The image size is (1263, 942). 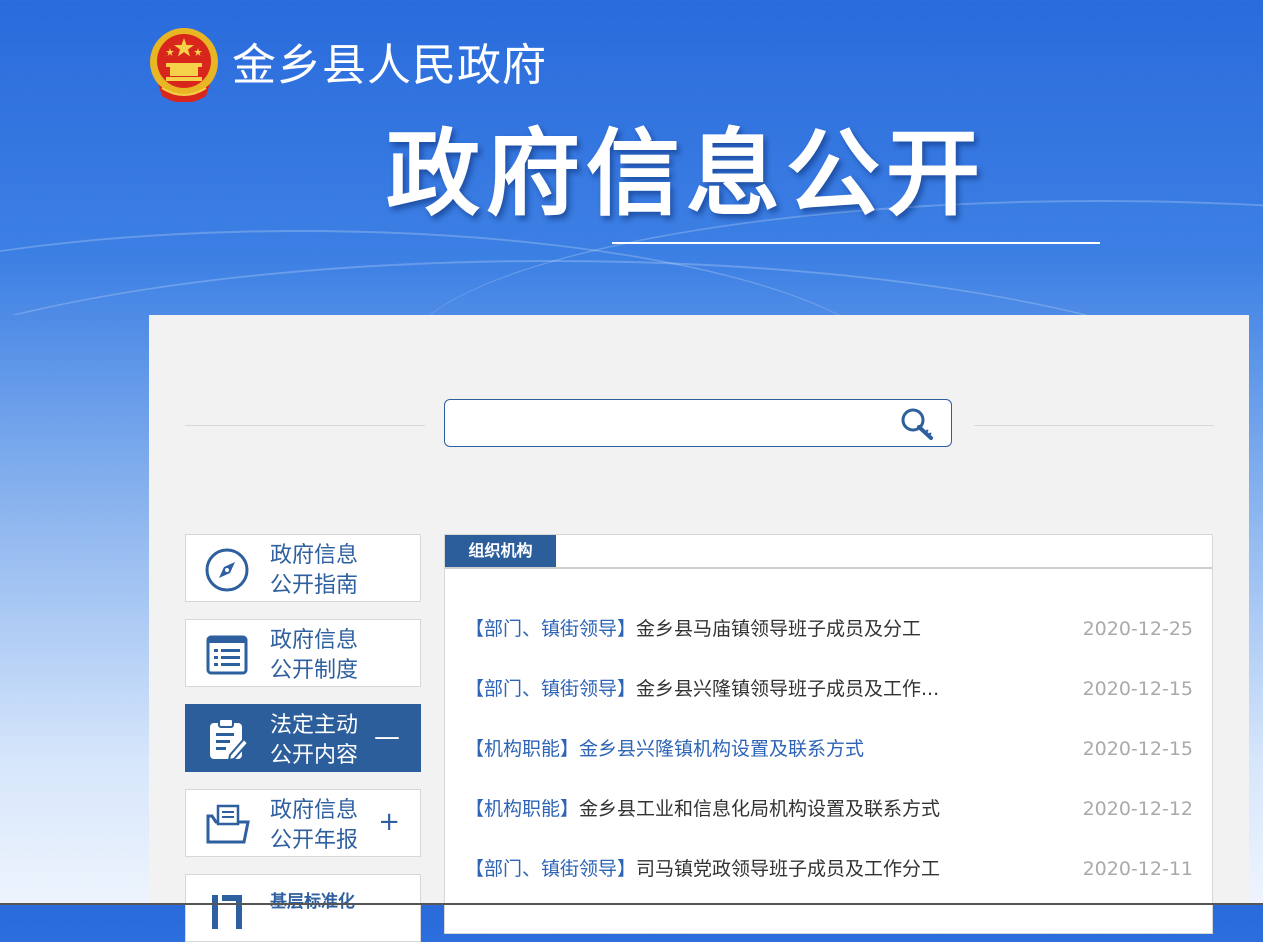 I want to click on list-item: 【部门、镇街领导】金乡县马庙镇领导班子成员及分工 2020-12-25, so click(x=829, y=629).